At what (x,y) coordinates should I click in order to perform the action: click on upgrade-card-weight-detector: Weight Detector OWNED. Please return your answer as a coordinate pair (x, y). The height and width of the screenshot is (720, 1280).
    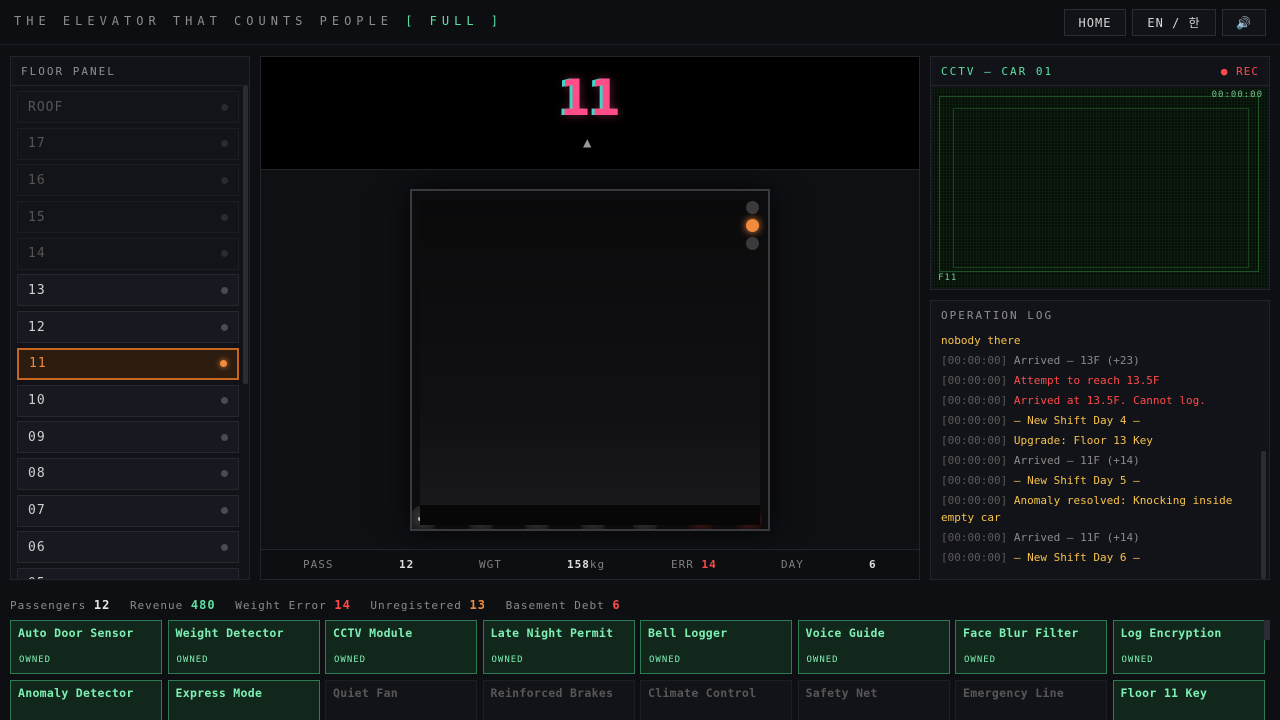
    Looking at the image, I should click on (243, 647).